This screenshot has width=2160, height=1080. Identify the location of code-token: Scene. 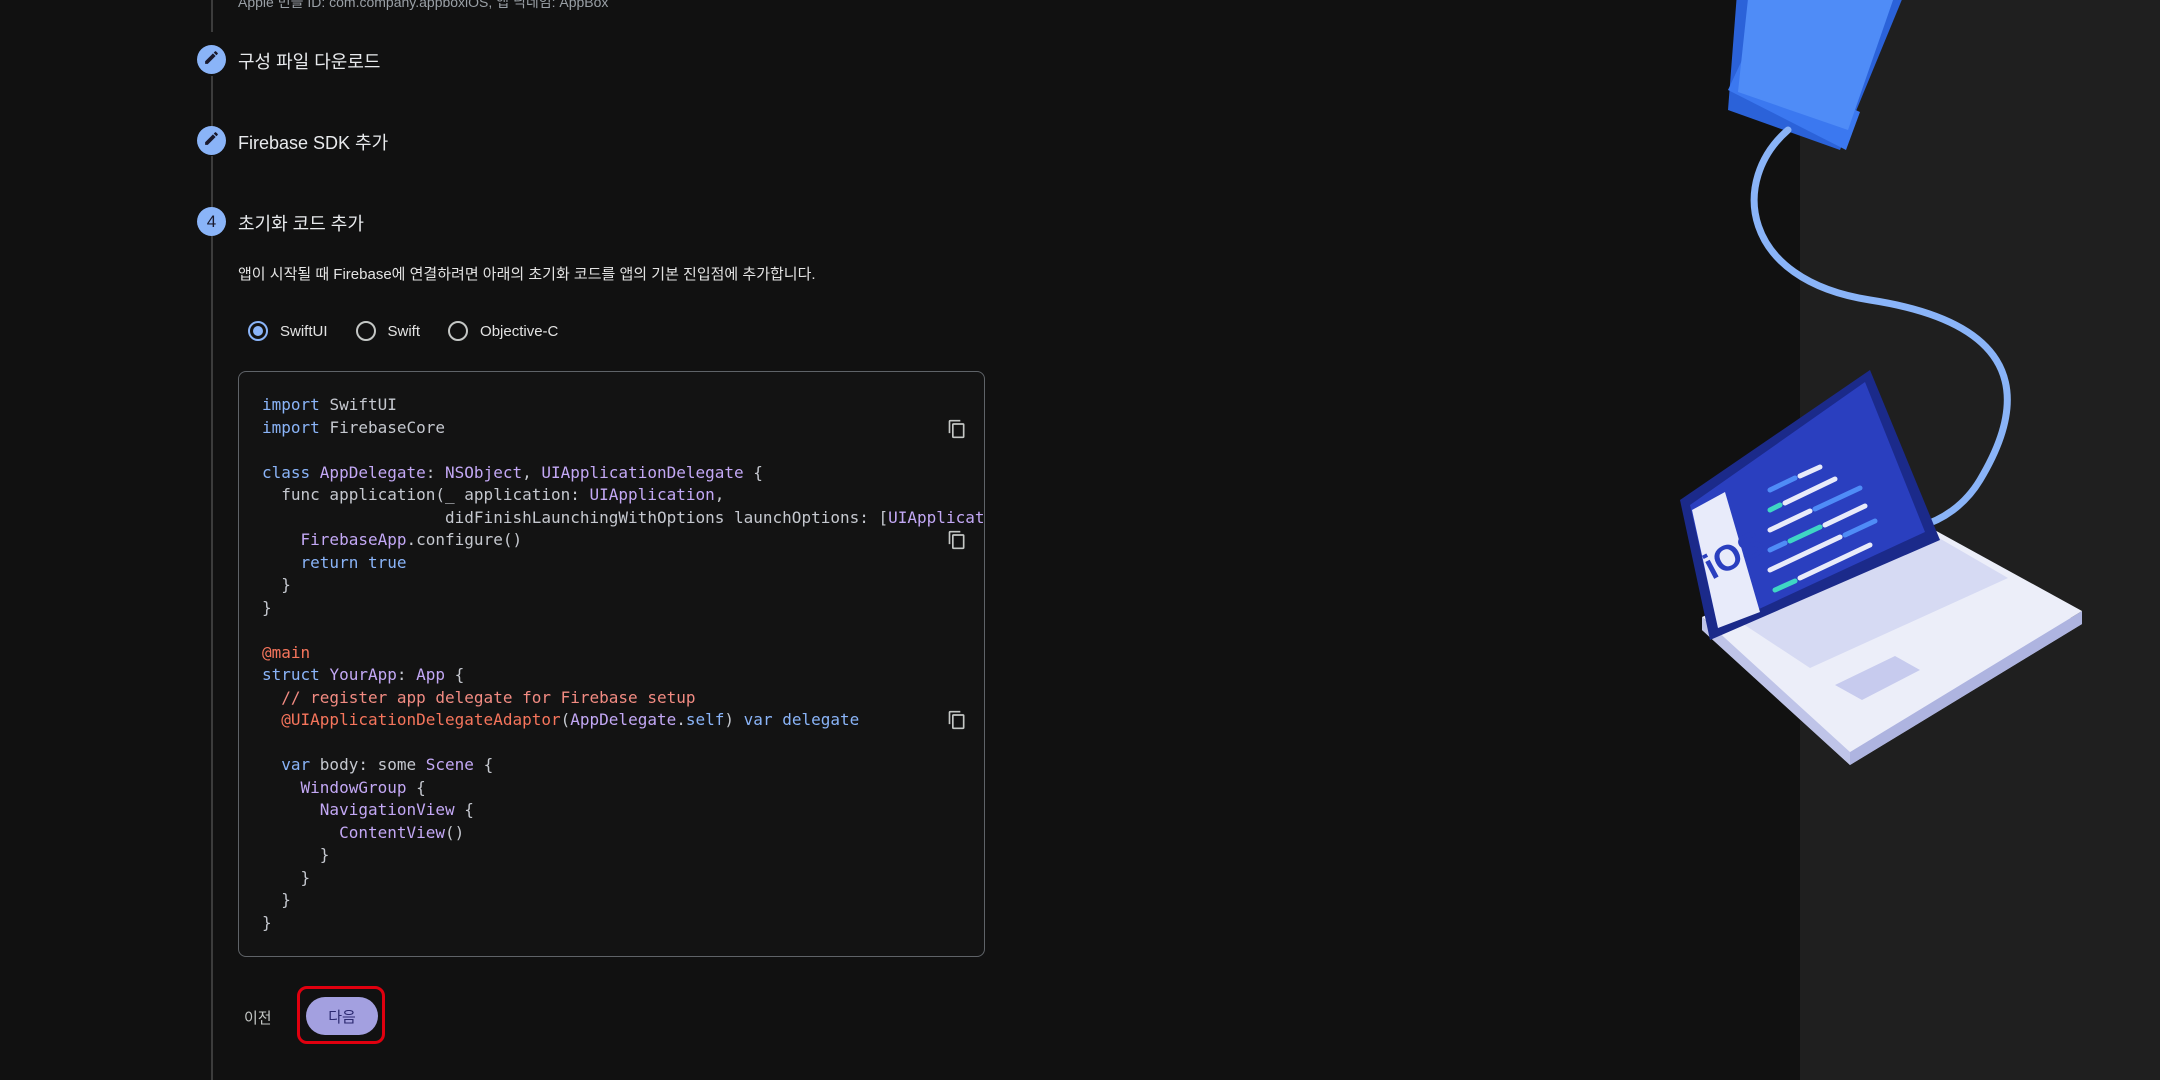
(449, 764).